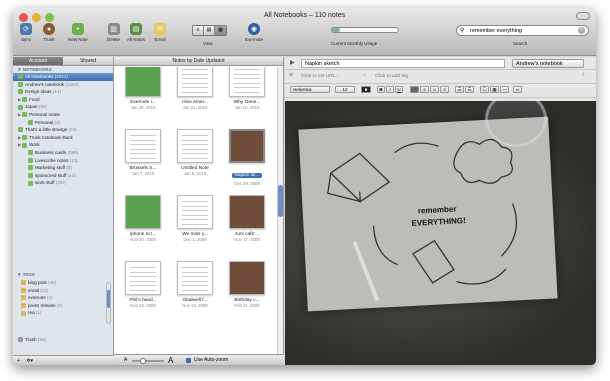 This screenshot has height=381, width=610. Describe the element at coordinates (581, 30) in the screenshot. I see `clear-search-icon: ×` at that location.